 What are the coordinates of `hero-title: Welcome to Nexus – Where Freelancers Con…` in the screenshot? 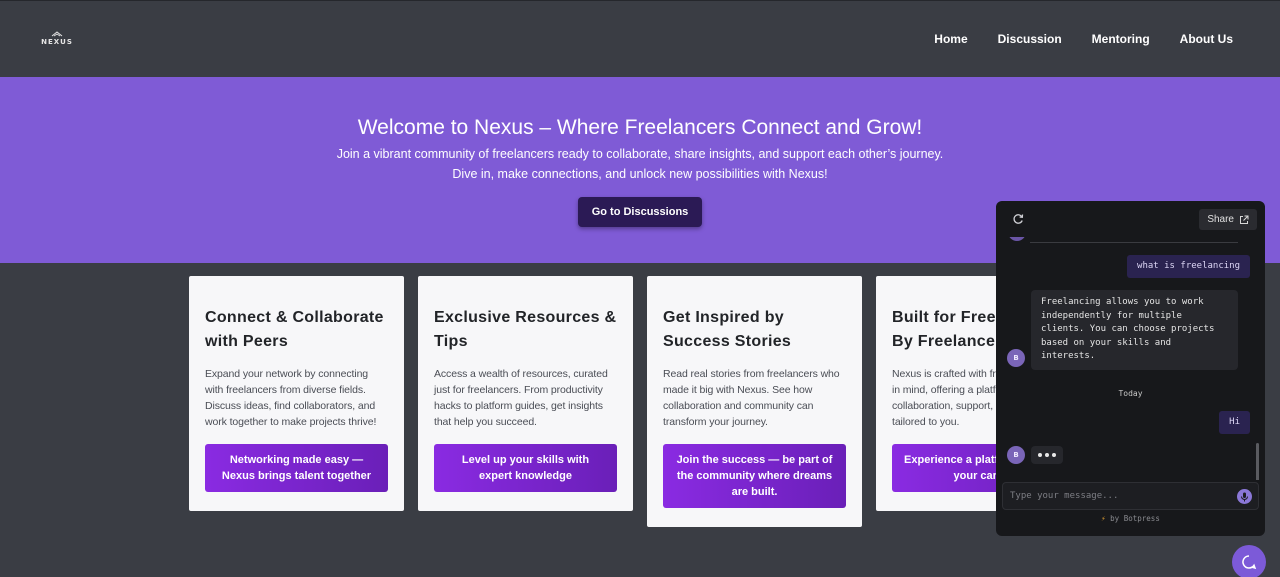 It's located at (640, 127).